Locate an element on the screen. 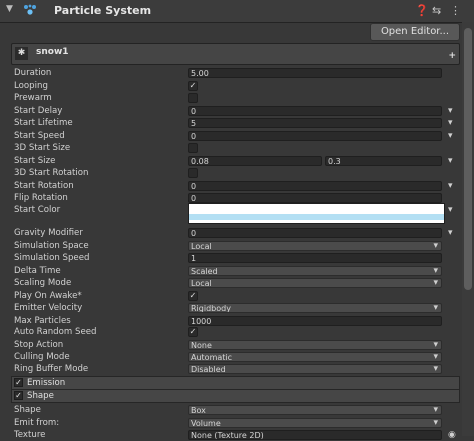 Image resolution: width=474 pixels, height=441 pixels. row-simulation-speed: Simulation Speed 1 is located at coordinates (237, 258).